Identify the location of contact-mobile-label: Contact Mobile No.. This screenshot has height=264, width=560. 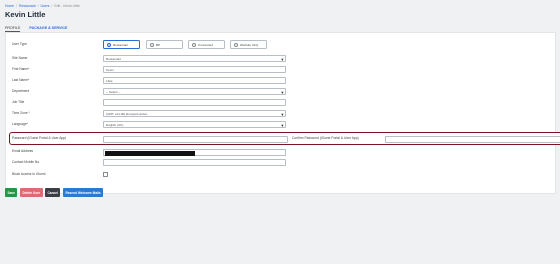
(26, 162).